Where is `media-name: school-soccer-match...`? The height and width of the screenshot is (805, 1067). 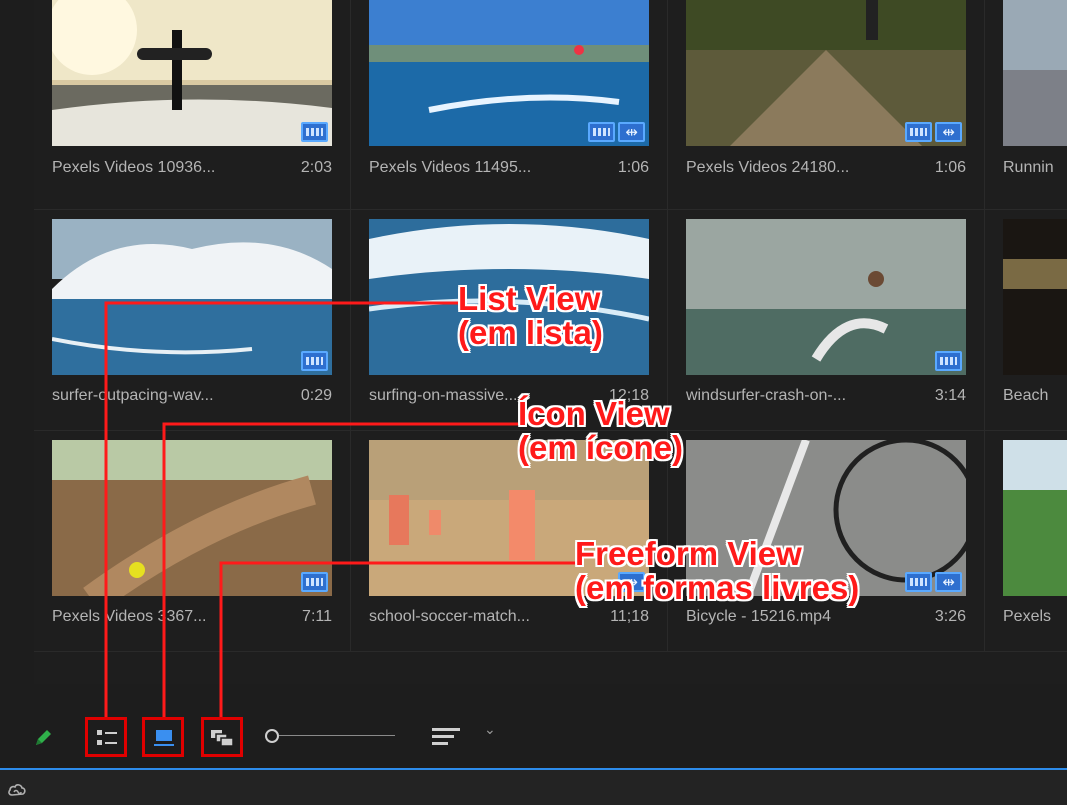 media-name: school-soccer-match... is located at coordinates (449, 616).